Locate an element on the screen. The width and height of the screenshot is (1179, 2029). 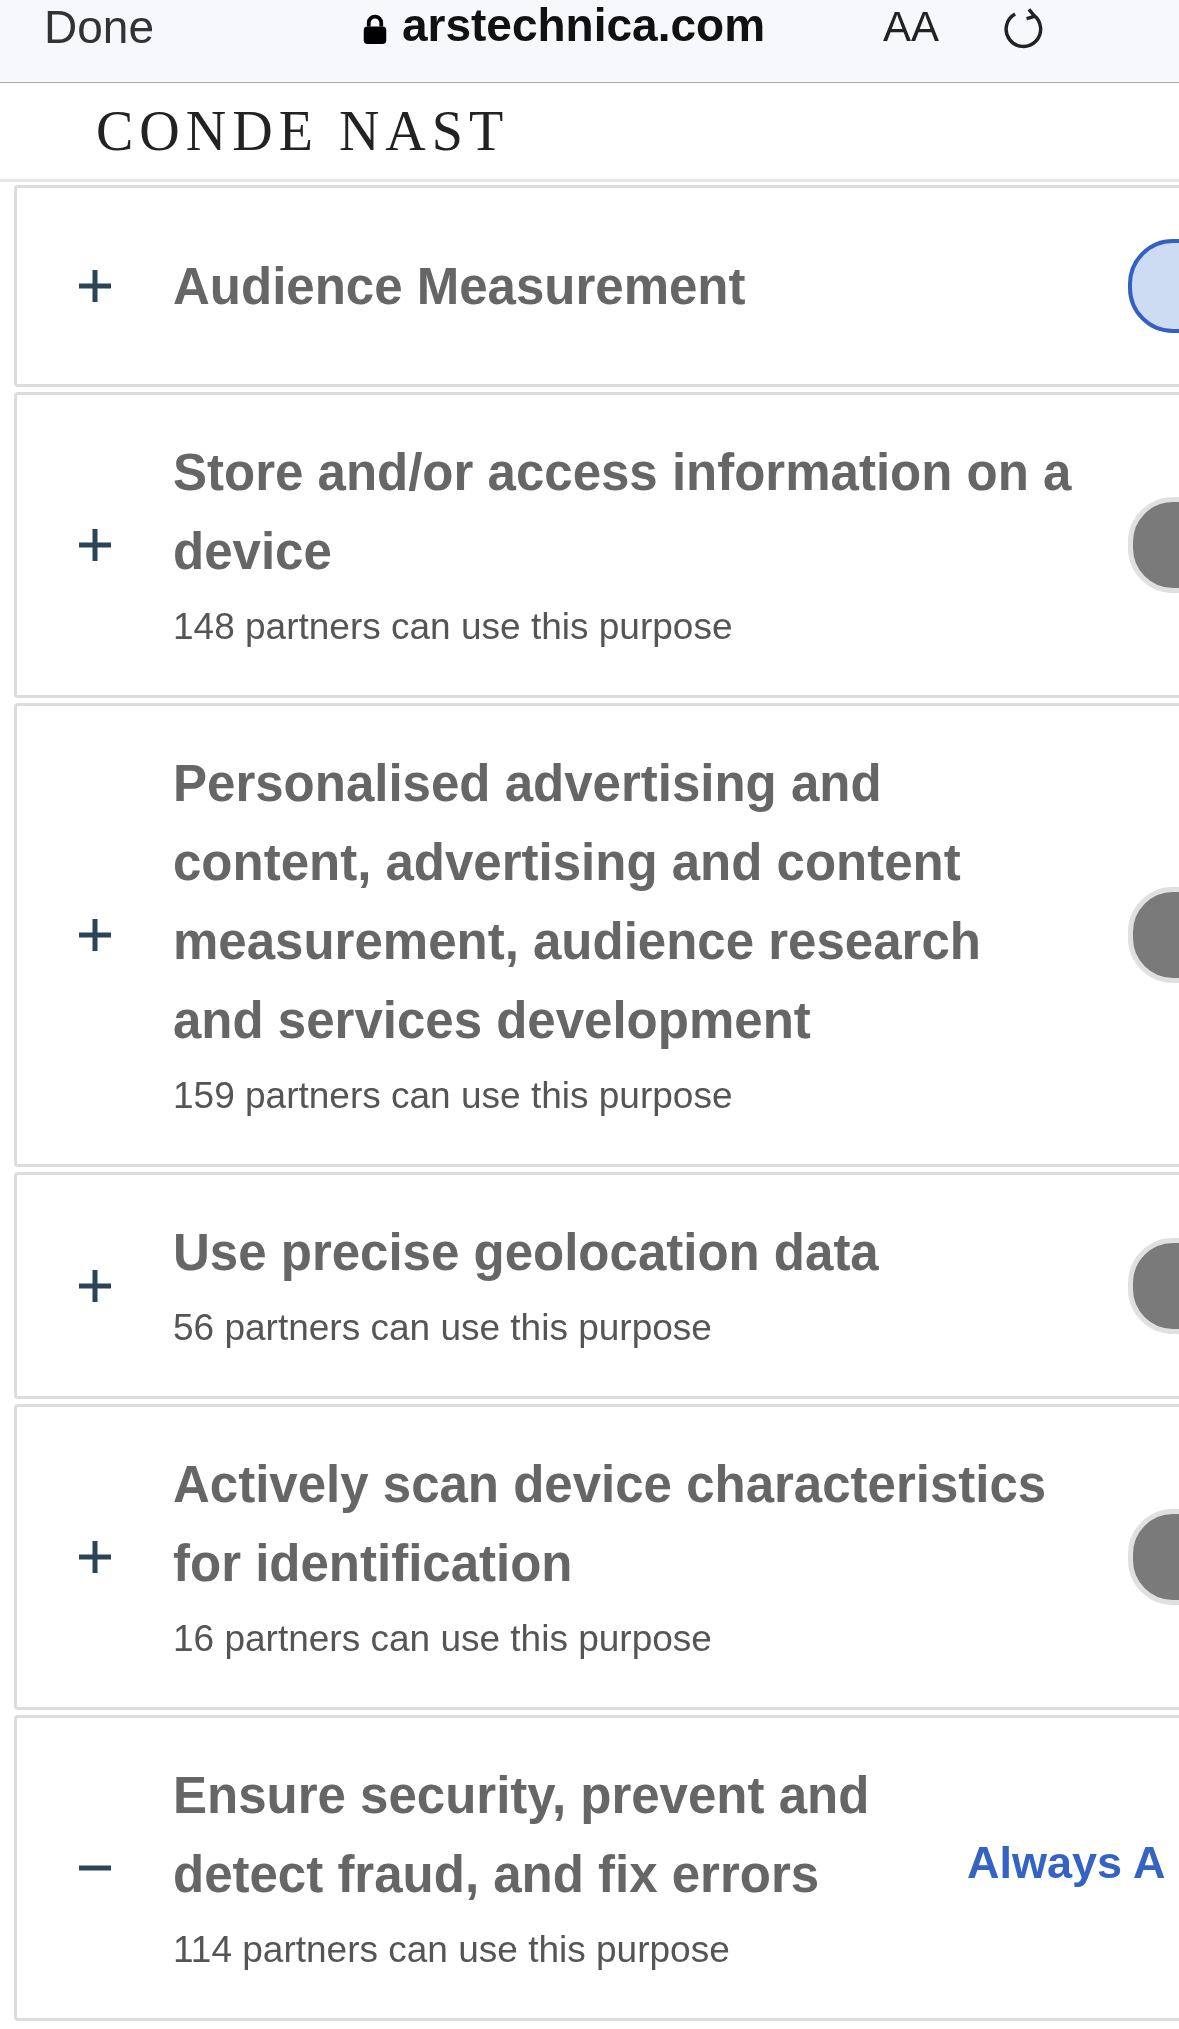
purpose-title: Store and/or access information on a device is located at coordinates (623, 512).